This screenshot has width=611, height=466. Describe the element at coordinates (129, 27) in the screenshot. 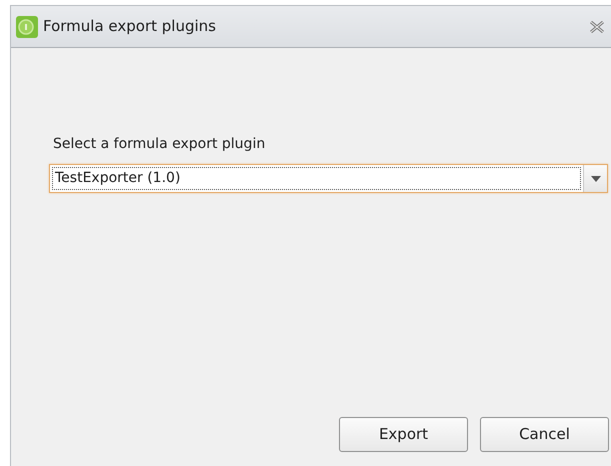

I see `window-title: Formula export plugins` at that location.